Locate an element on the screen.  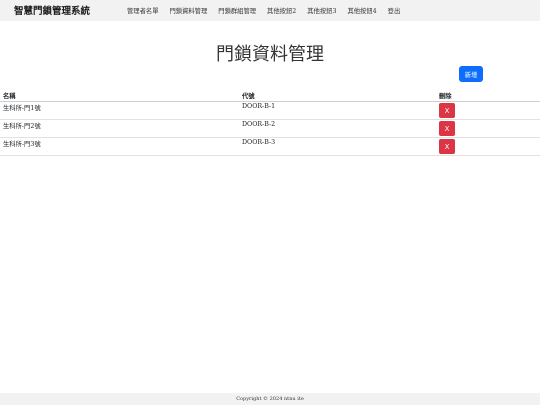
add-button: 新增 is located at coordinates (471, 74).